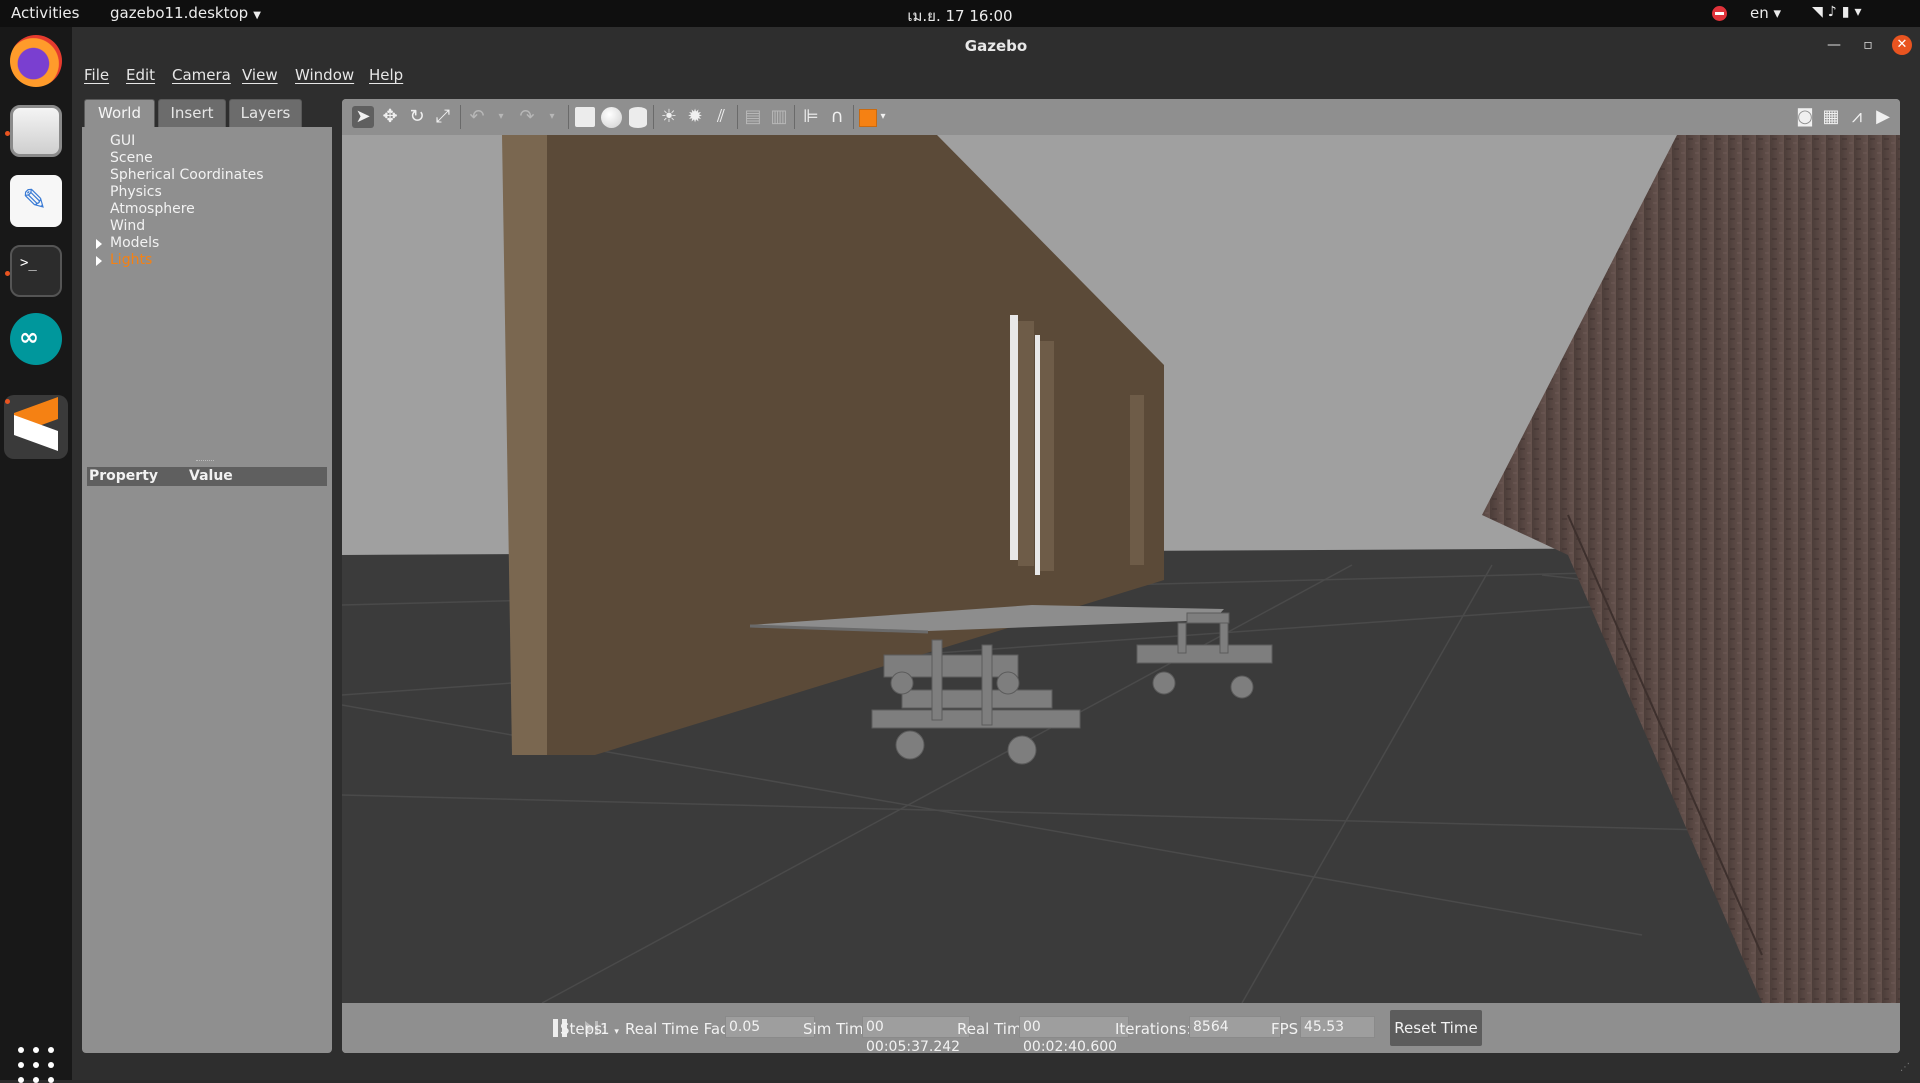 This screenshot has height=1083, width=1920. I want to click on spot-light-icon: ✹, so click(695, 117).